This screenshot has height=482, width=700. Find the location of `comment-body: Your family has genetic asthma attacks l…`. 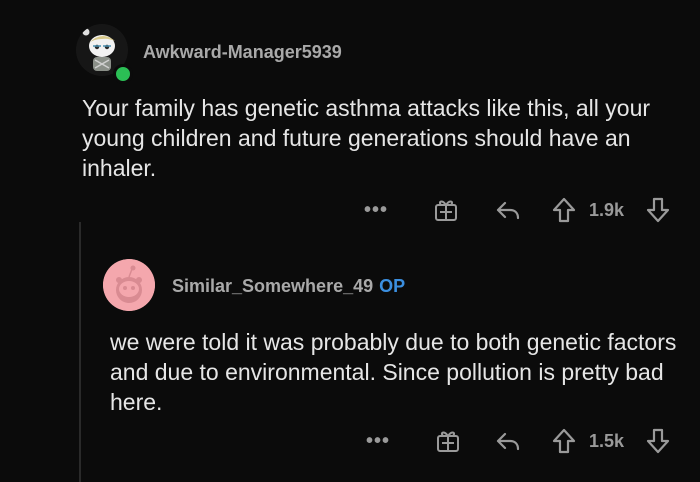

comment-body: Your family has genetic asthma attacks l… is located at coordinates (366, 138).